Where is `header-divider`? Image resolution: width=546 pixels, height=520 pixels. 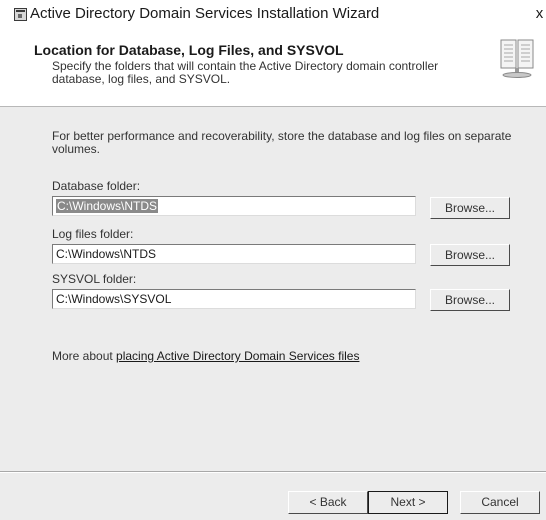 header-divider is located at coordinates (273, 106).